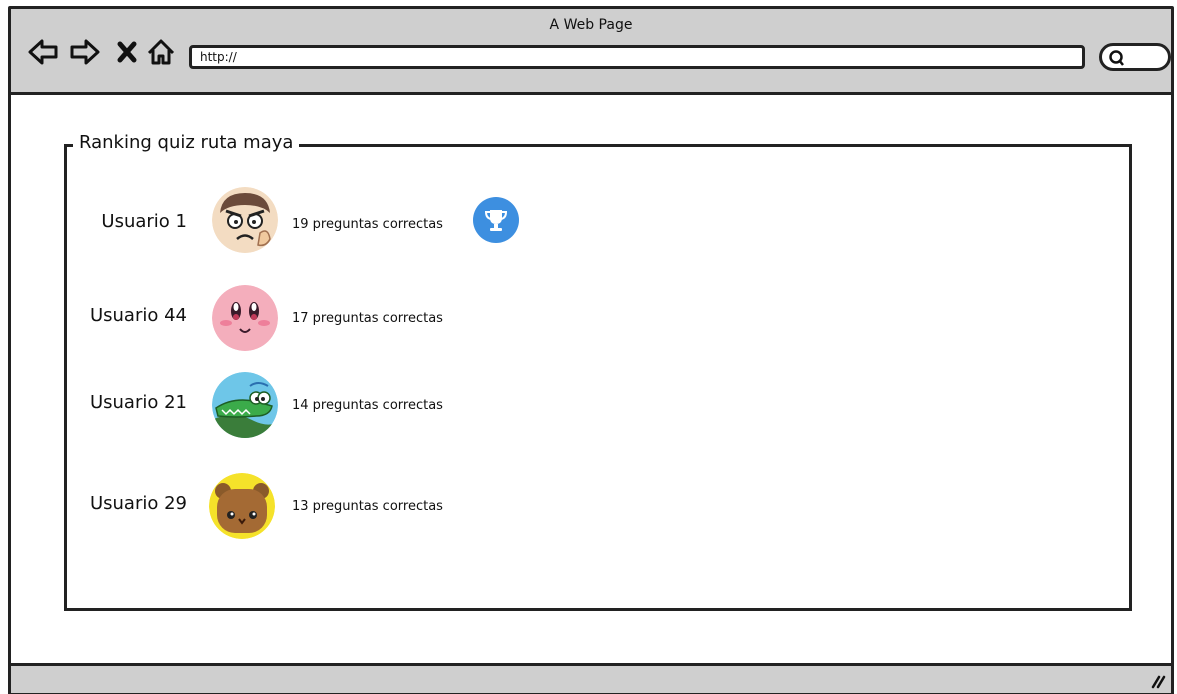 The height and width of the screenshot is (694, 1177). Describe the element at coordinates (245, 405) in the screenshot. I see `crocodile-avatar` at that location.